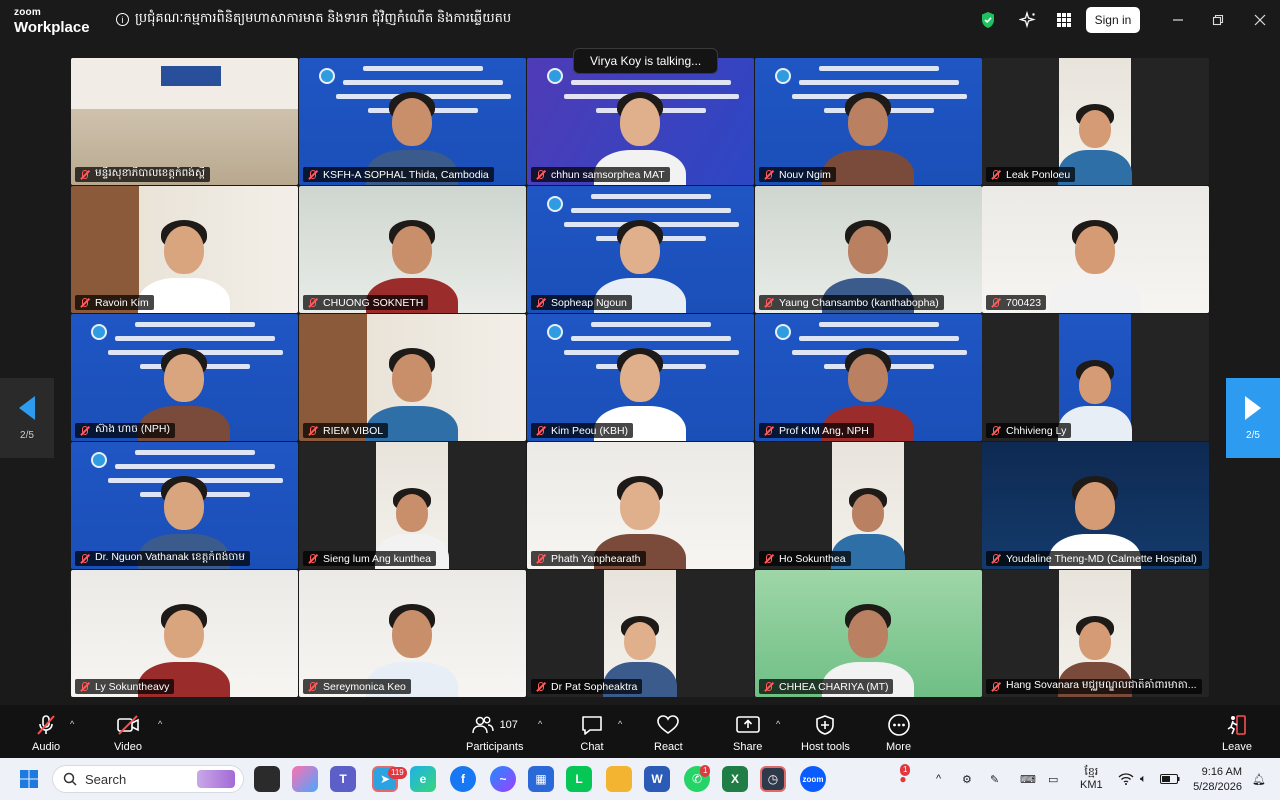 This screenshot has height=800, width=1280. I want to click on participant-nameplate: Nouv Ngim, so click(797, 174).